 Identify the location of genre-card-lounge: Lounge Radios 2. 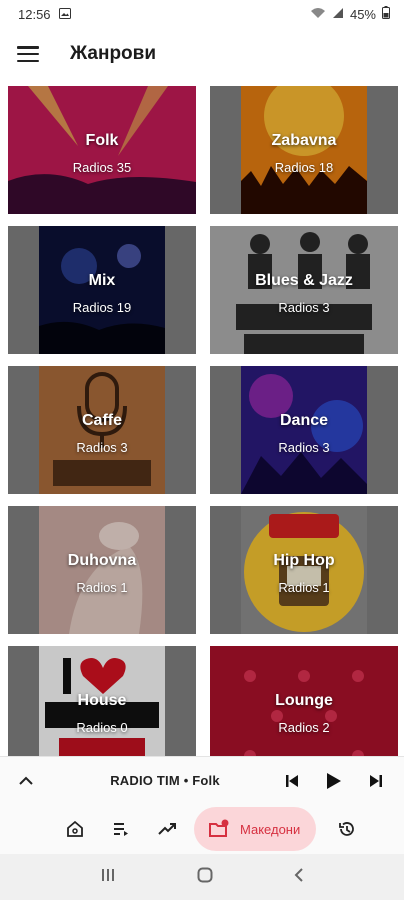
(304, 701).